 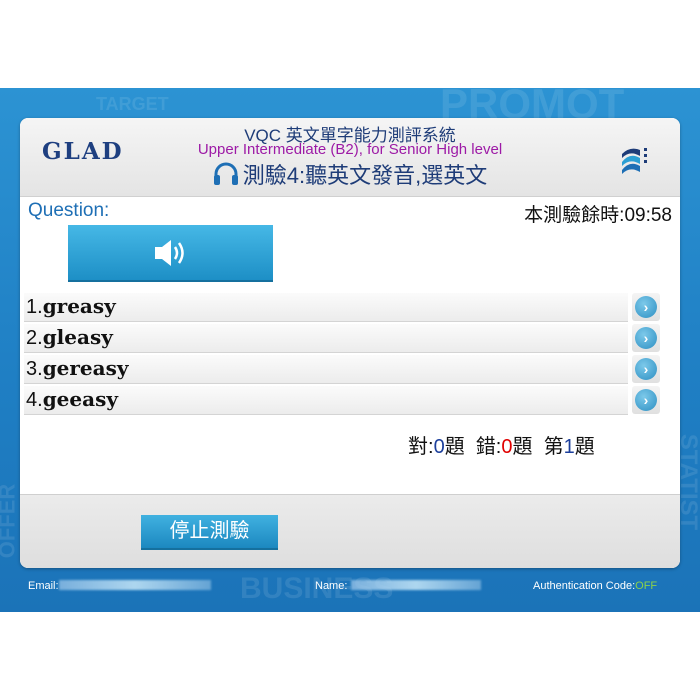 I want to click on select-option-2-button: ›, so click(x=646, y=338).